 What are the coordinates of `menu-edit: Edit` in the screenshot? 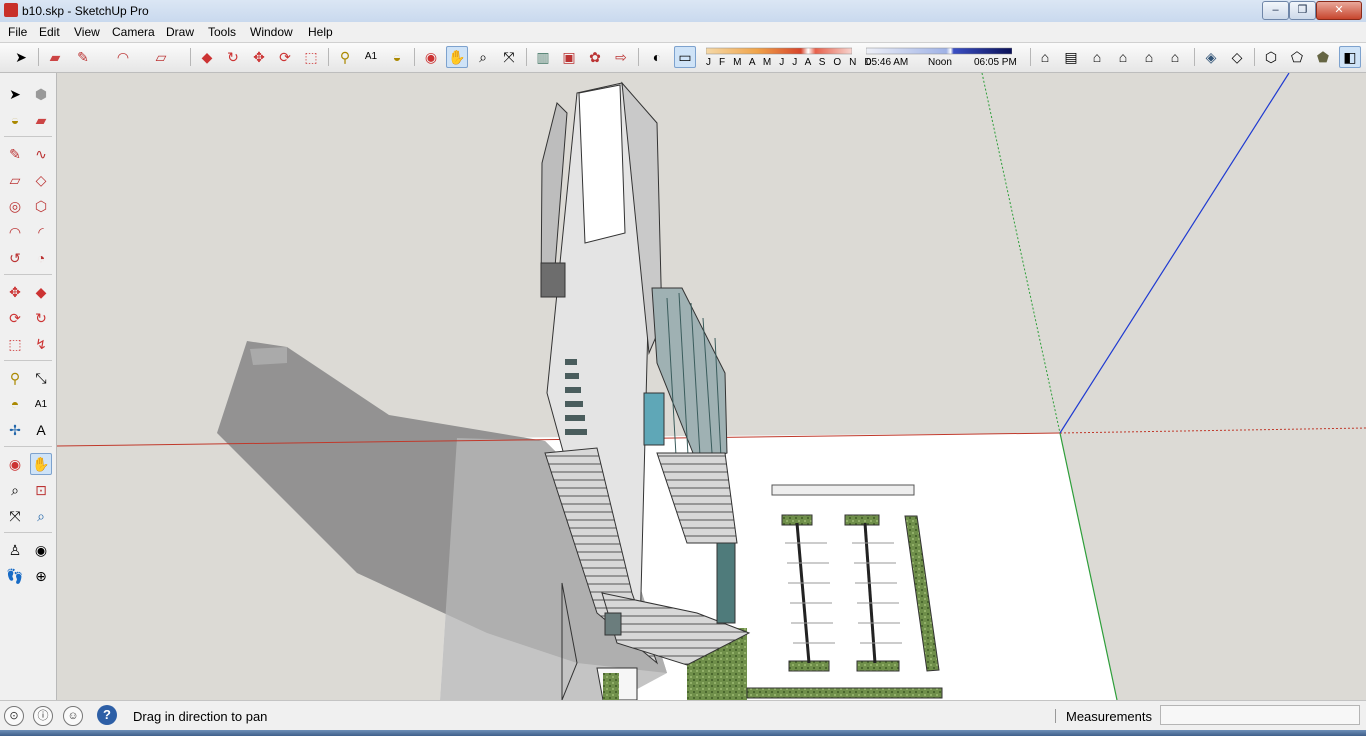 It's located at (49, 32).